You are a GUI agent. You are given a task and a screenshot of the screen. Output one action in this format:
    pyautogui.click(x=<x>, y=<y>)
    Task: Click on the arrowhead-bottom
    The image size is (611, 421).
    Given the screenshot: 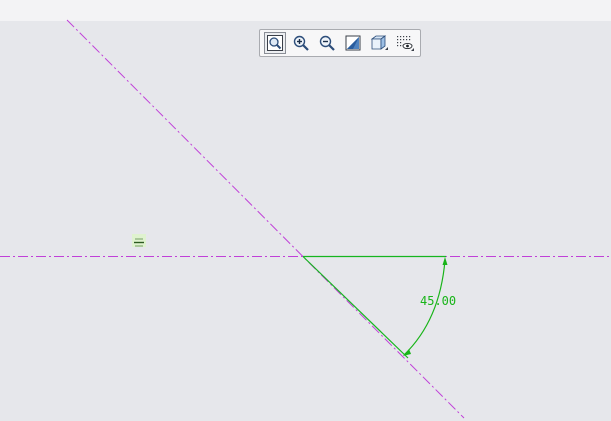 What is the action you would take?
    pyautogui.click(x=407, y=352)
    